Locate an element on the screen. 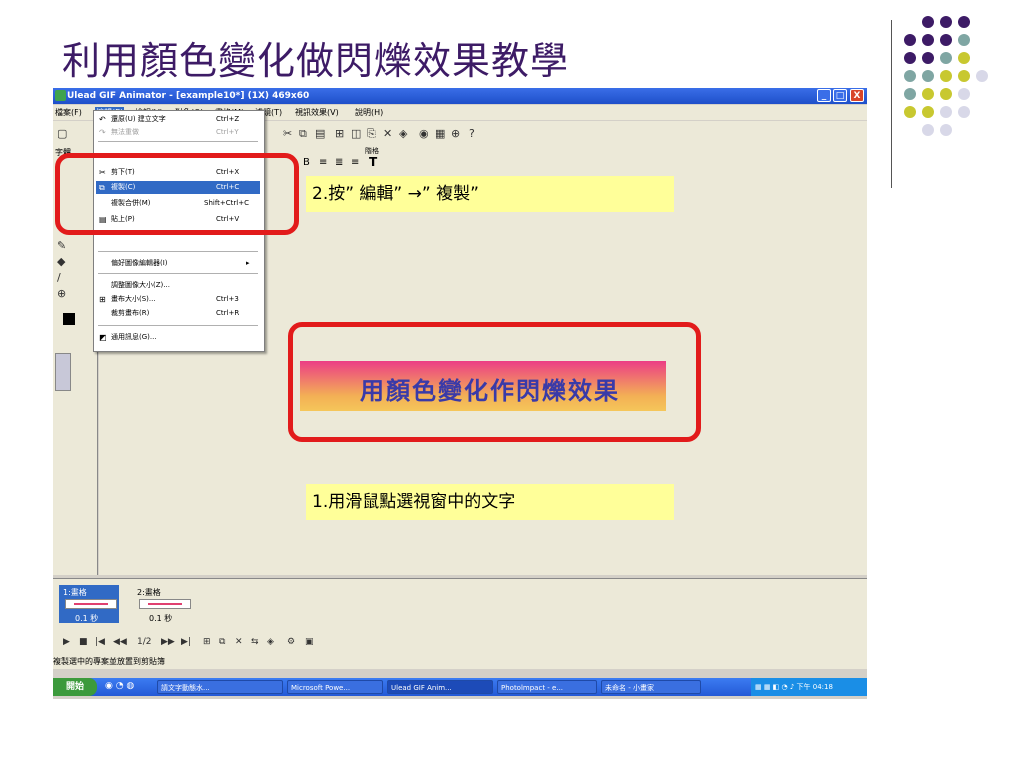 Image resolution: width=1024 pixels, height=768 pixels. divider-line is located at coordinates (891, 104).